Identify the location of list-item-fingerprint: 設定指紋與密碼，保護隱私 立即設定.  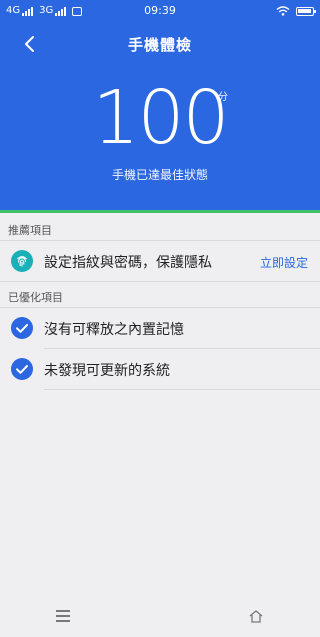
(160, 261).